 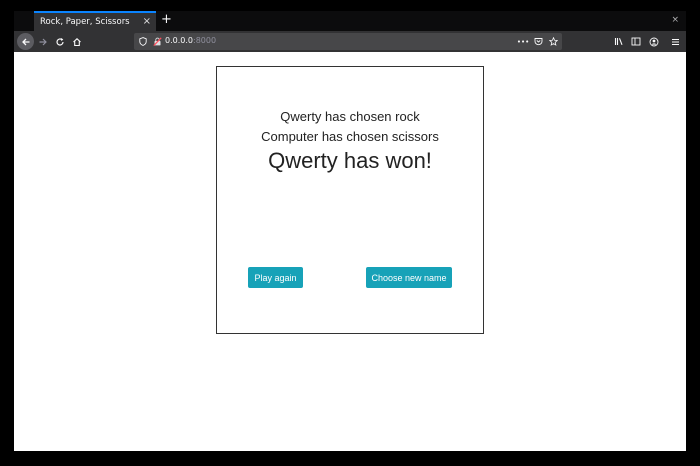 I want to click on home-button, so click(x=77, y=41).